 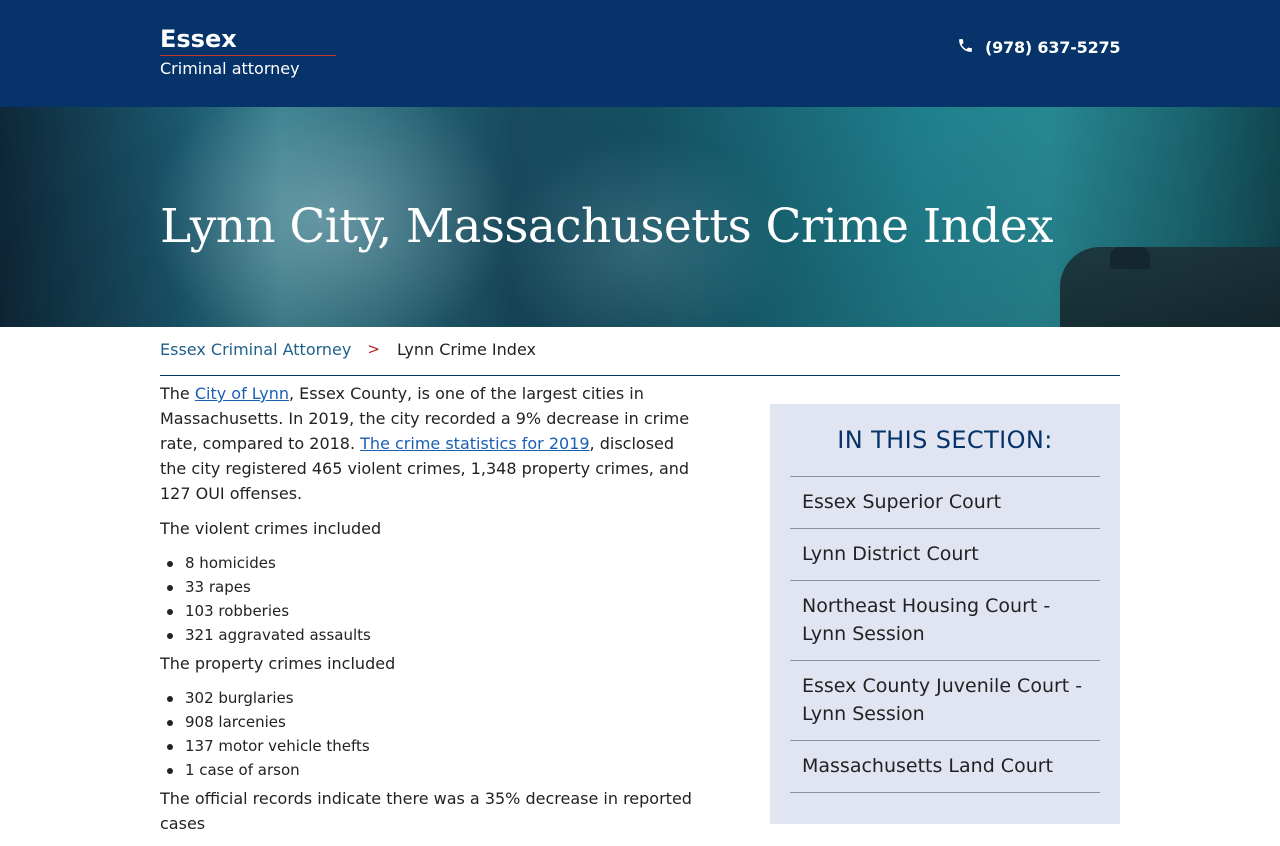 I want to click on city-of-lynn-link: City of Lynn, so click(x=242, y=393).